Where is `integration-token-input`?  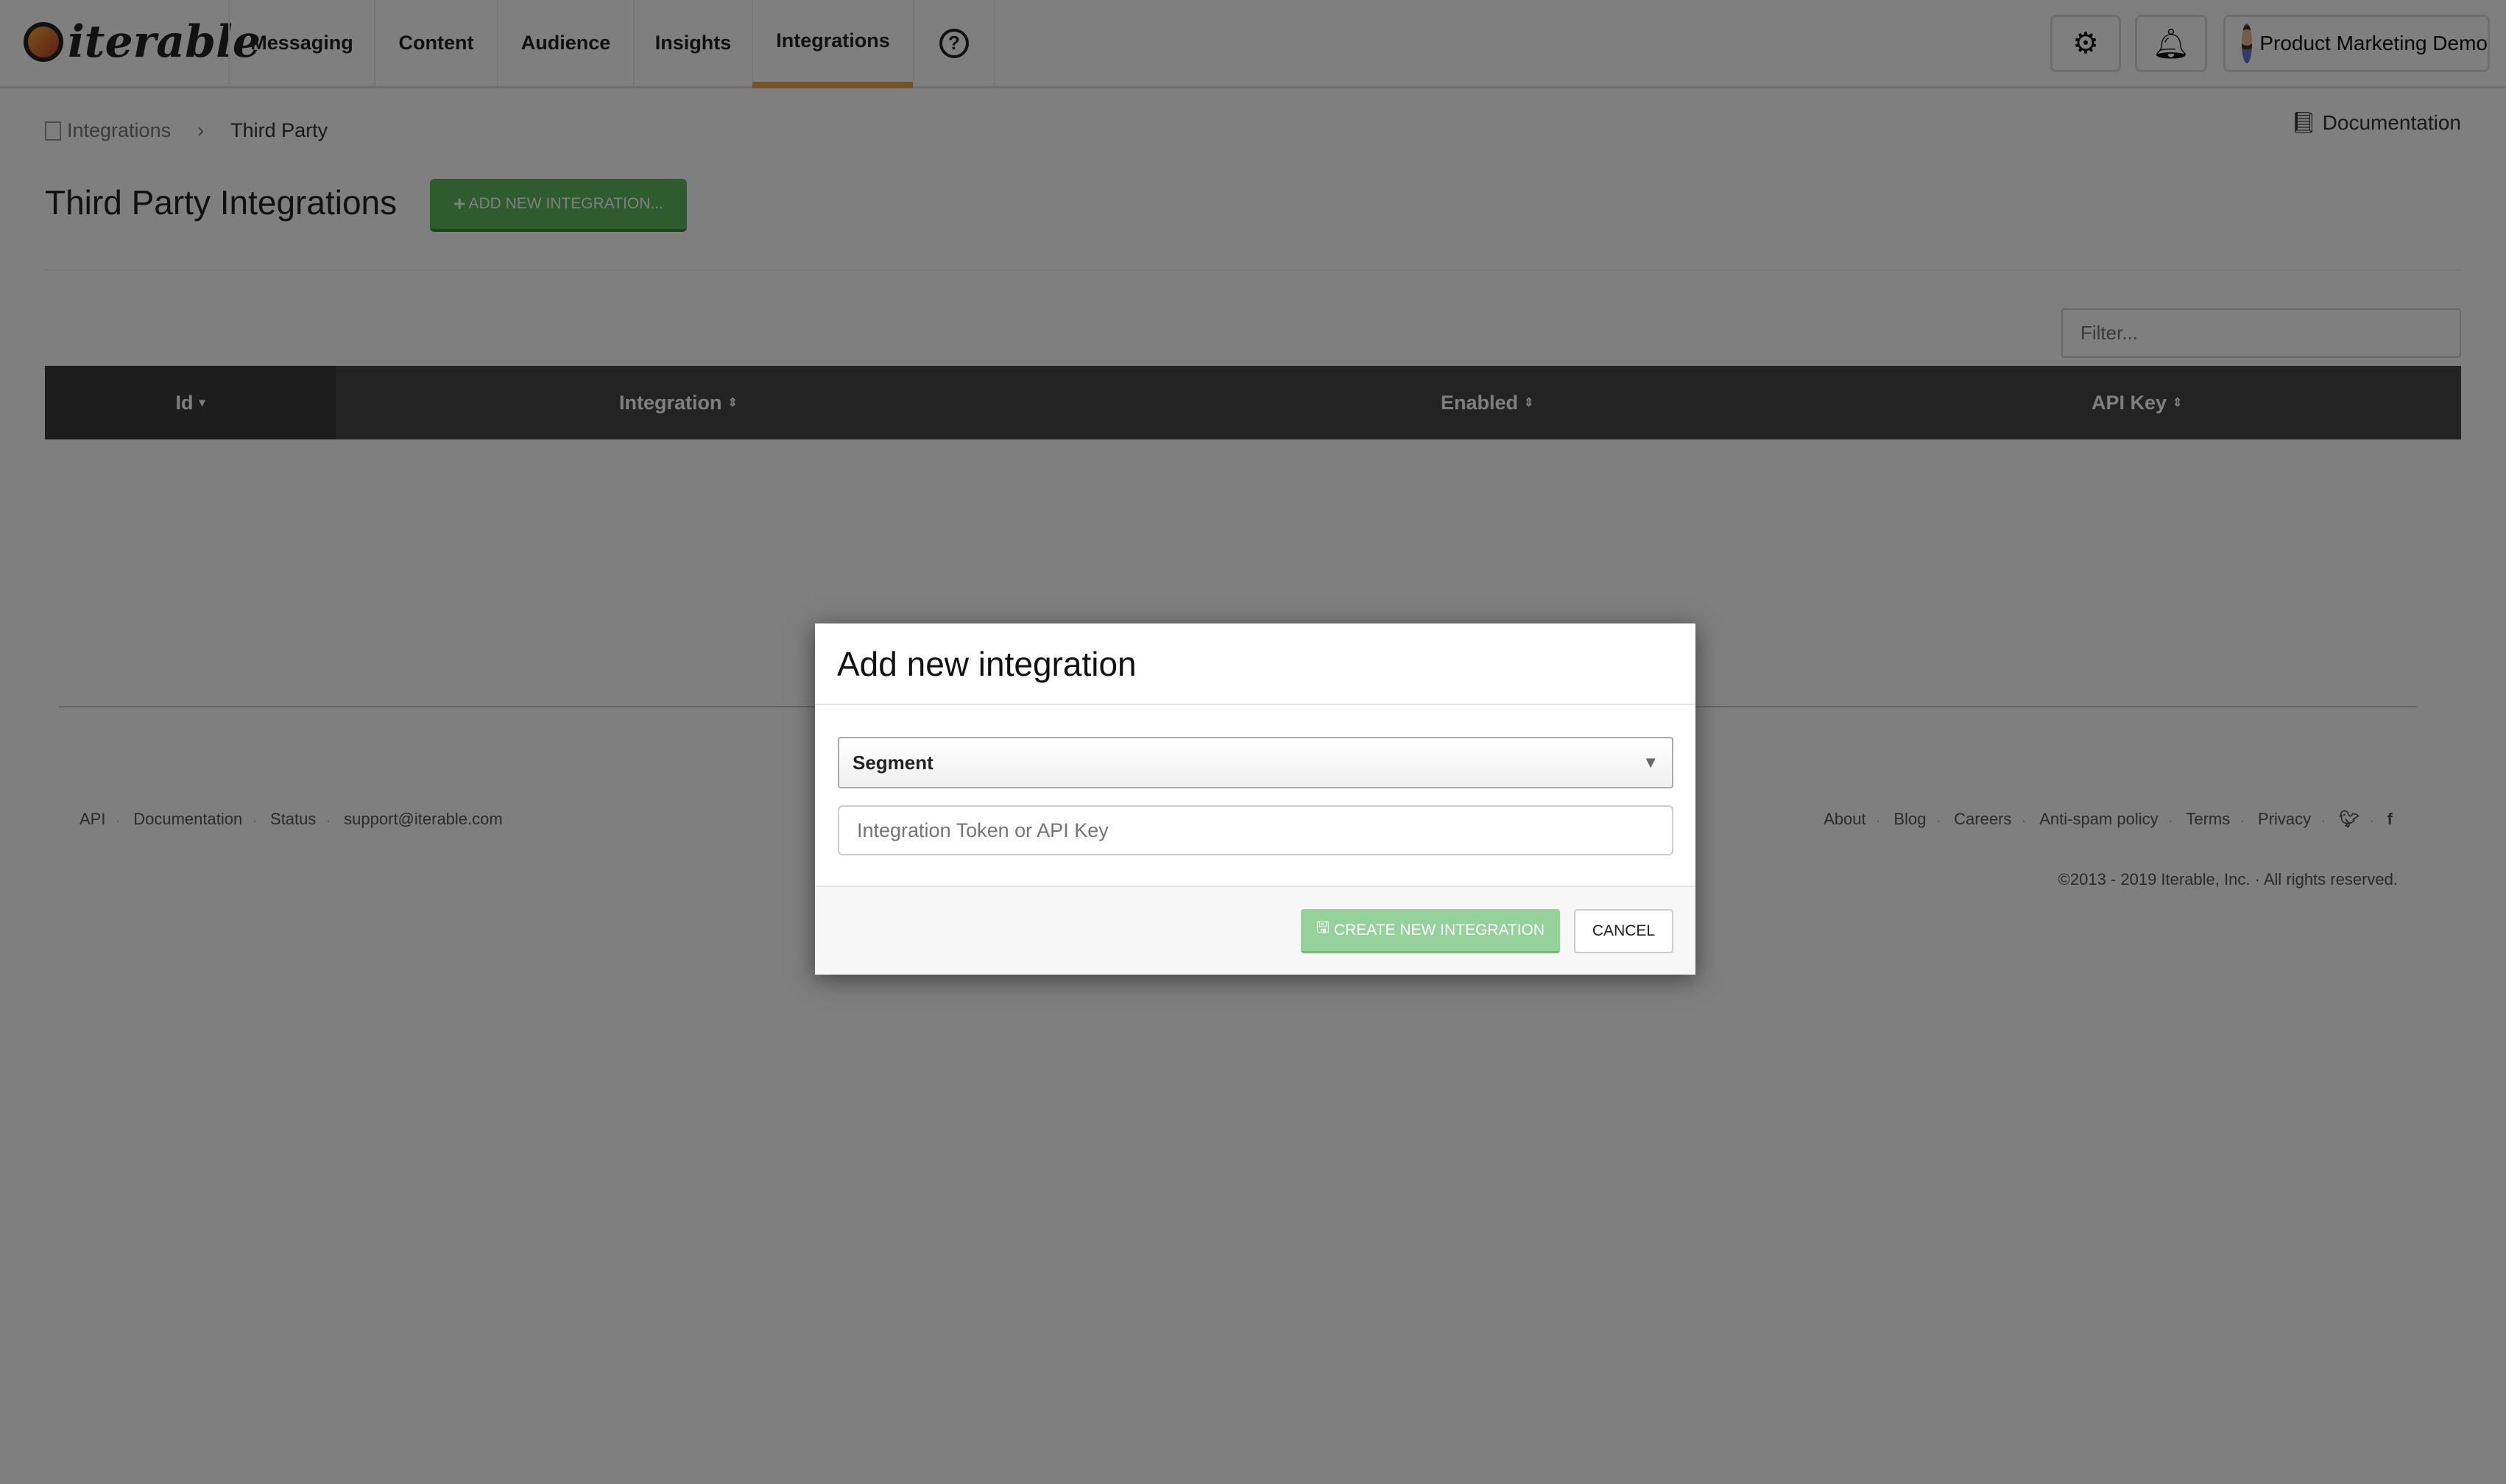 integration-token-input is located at coordinates (1255, 830).